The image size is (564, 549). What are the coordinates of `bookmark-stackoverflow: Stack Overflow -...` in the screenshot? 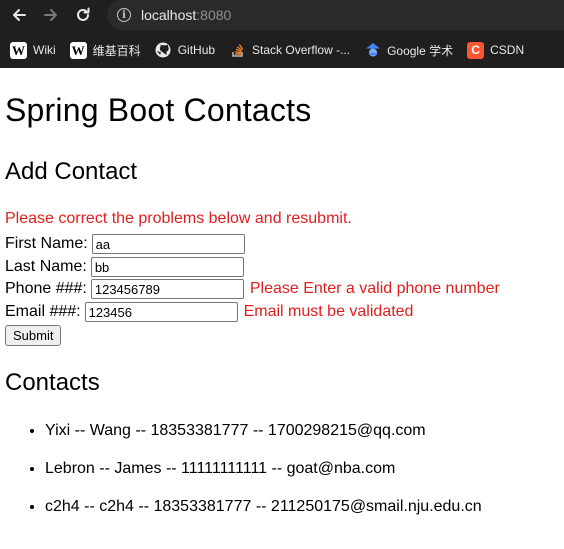 It's located at (289, 50).